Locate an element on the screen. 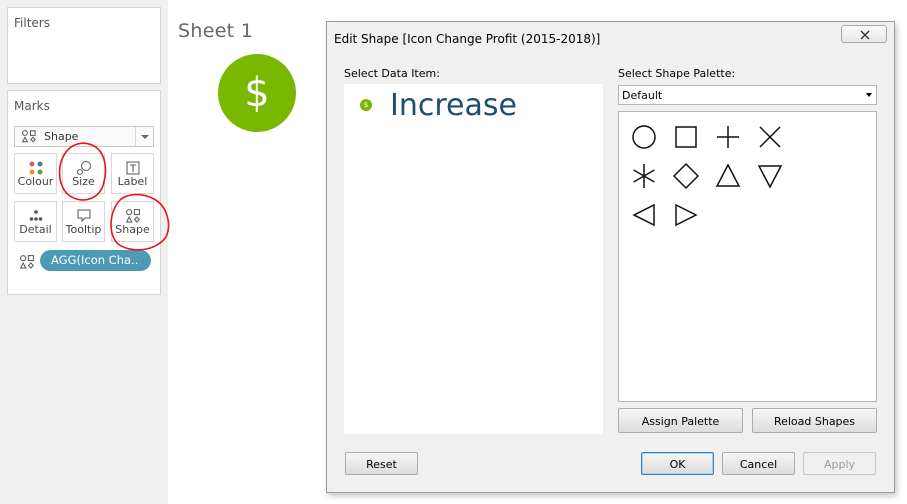 This screenshot has height=504, width=907. filters-shelf: Filters is located at coordinates (84, 45).